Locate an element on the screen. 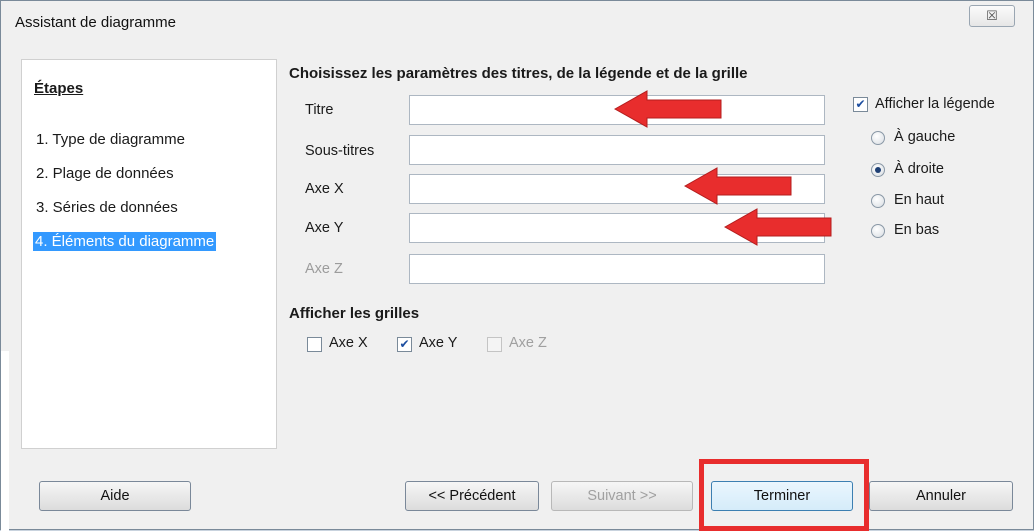 This screenshot has width=1034, height=531. legend-right-radio is located at coordinates (878, 170).